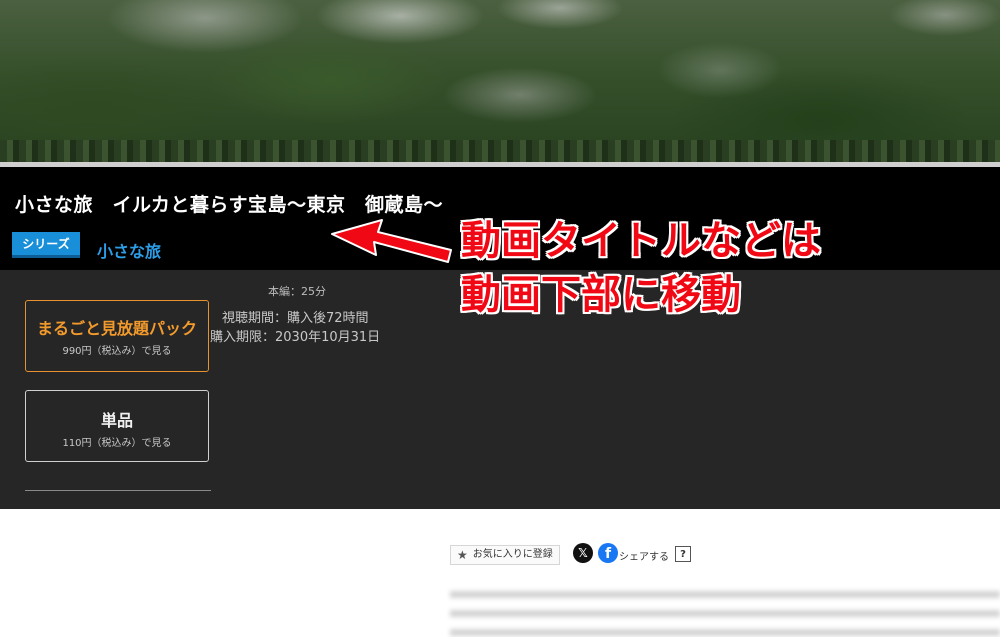  I want to click on single-plan-button: 単品 110円（税込み）で見る, so click(117, 426).